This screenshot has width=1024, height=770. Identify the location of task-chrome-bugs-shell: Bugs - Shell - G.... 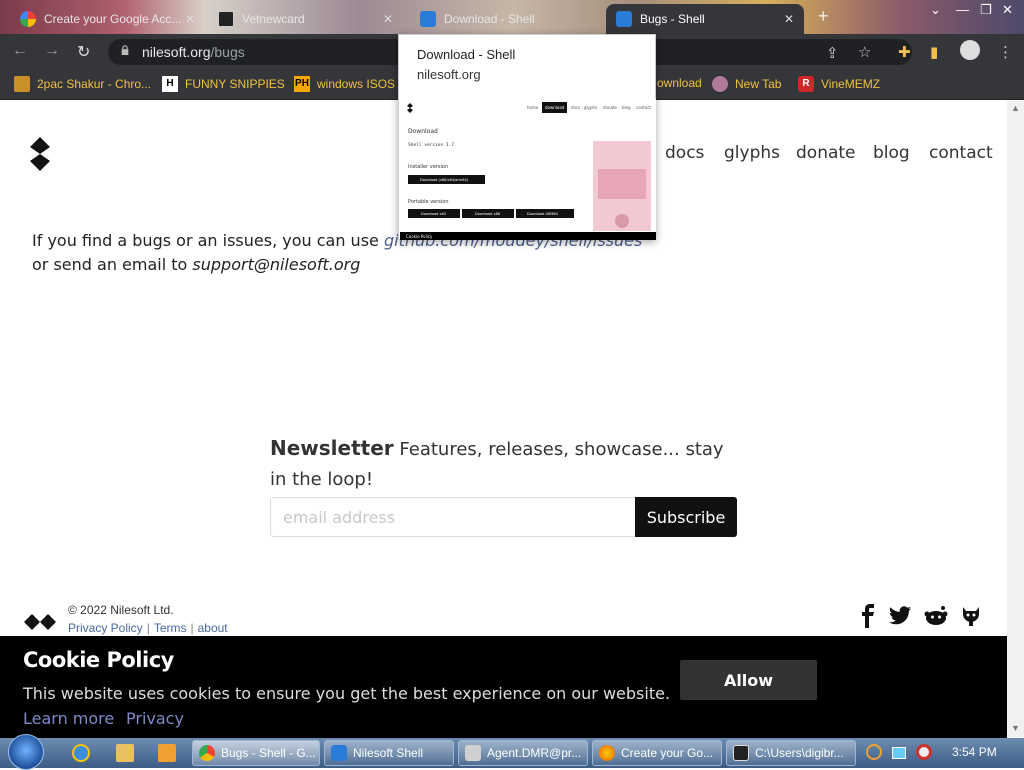
(256, 753).